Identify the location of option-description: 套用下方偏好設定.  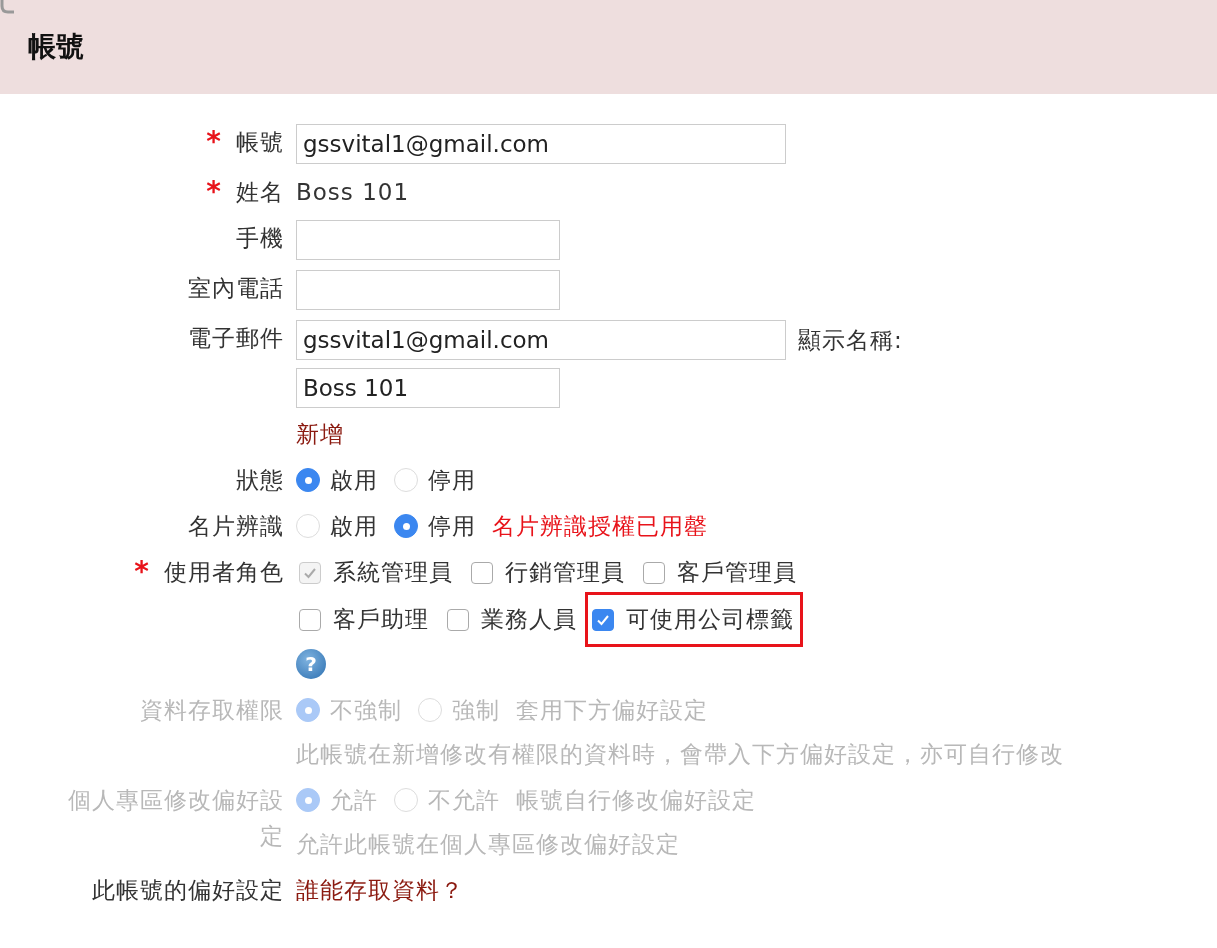
(612, 710).